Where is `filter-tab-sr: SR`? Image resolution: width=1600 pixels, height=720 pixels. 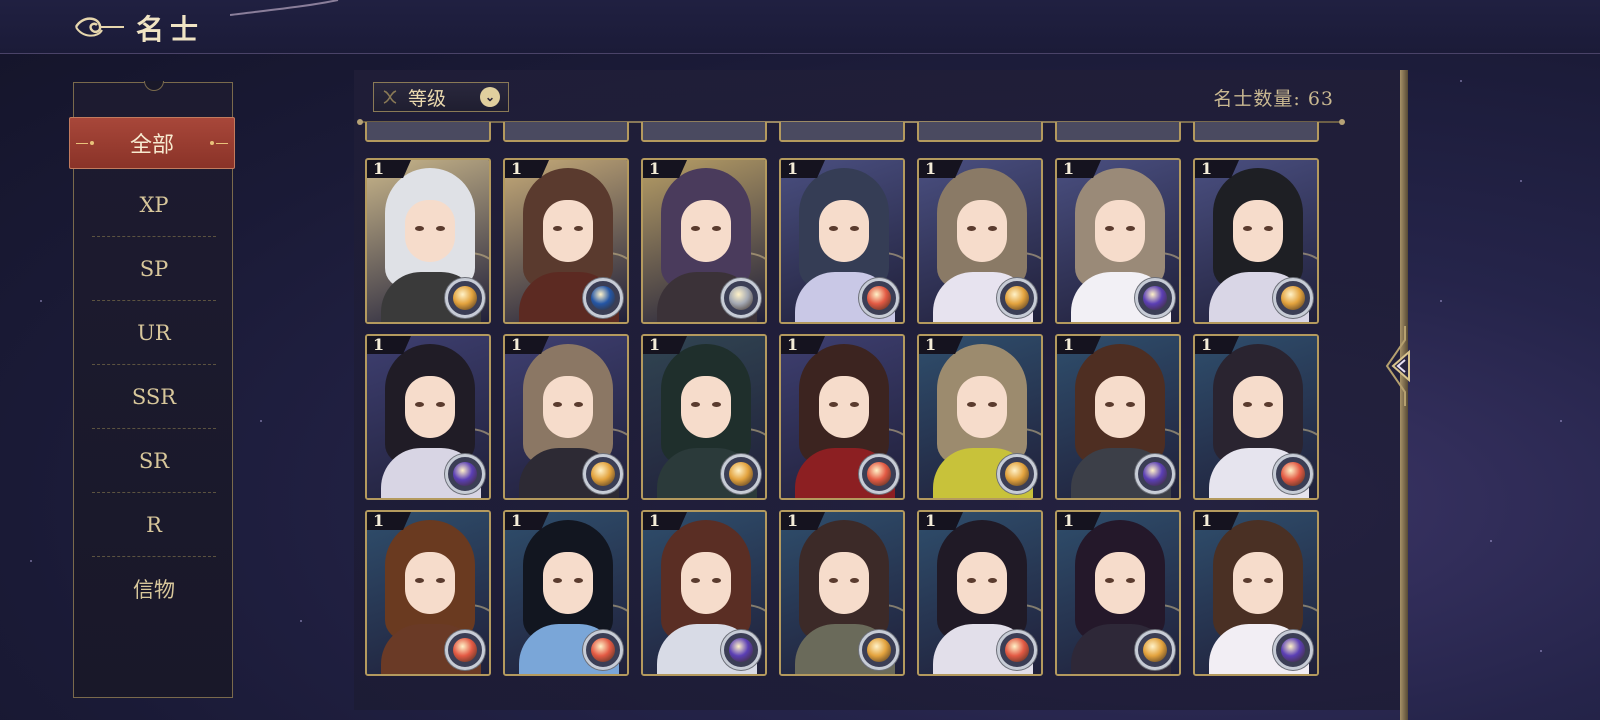 filter-tab-sr: SR is located at coordinates (154, 461).